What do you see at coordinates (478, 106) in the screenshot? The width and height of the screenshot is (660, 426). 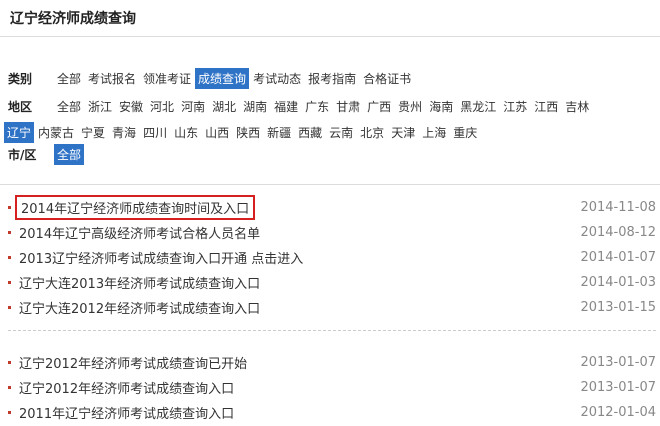 I see `region-option: 黑龙江` at bounding box center [478, 106].